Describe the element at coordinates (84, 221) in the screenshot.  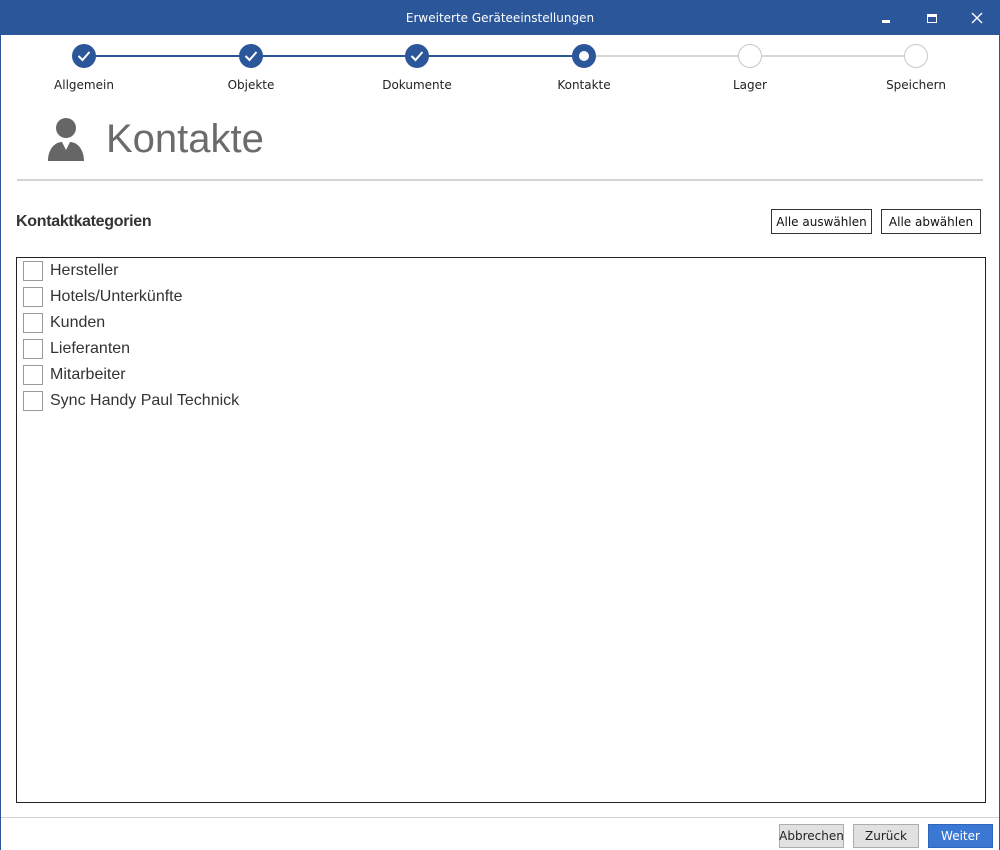
I see `contact-categories-label: Kontaktkategorien` at that location.